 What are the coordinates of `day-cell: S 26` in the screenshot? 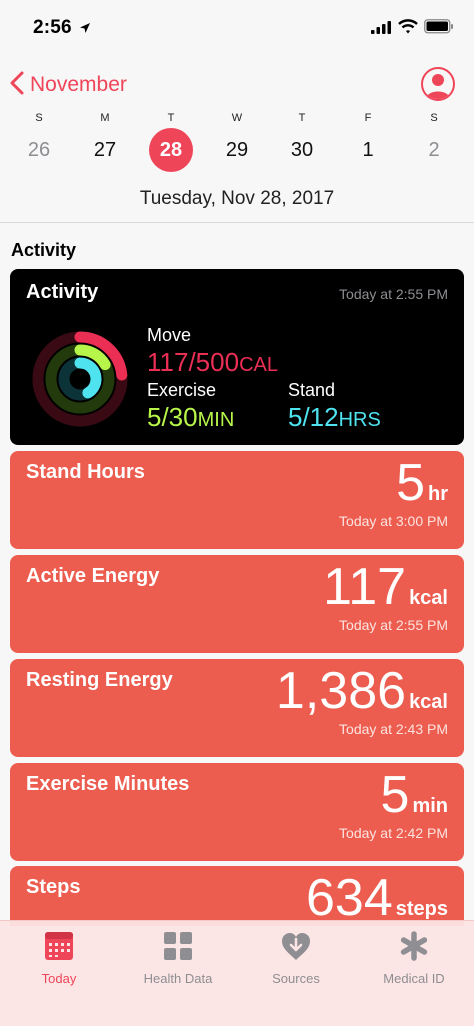 It's located at (39, 141).